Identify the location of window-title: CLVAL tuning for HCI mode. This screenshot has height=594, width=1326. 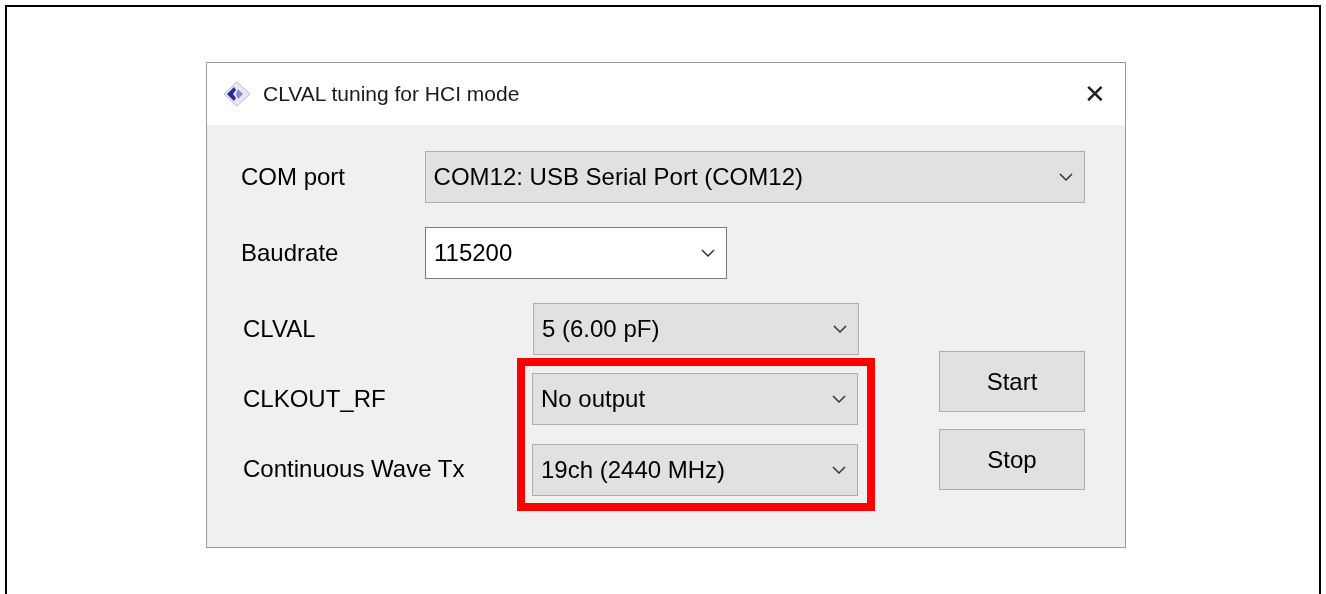
(391, 94).